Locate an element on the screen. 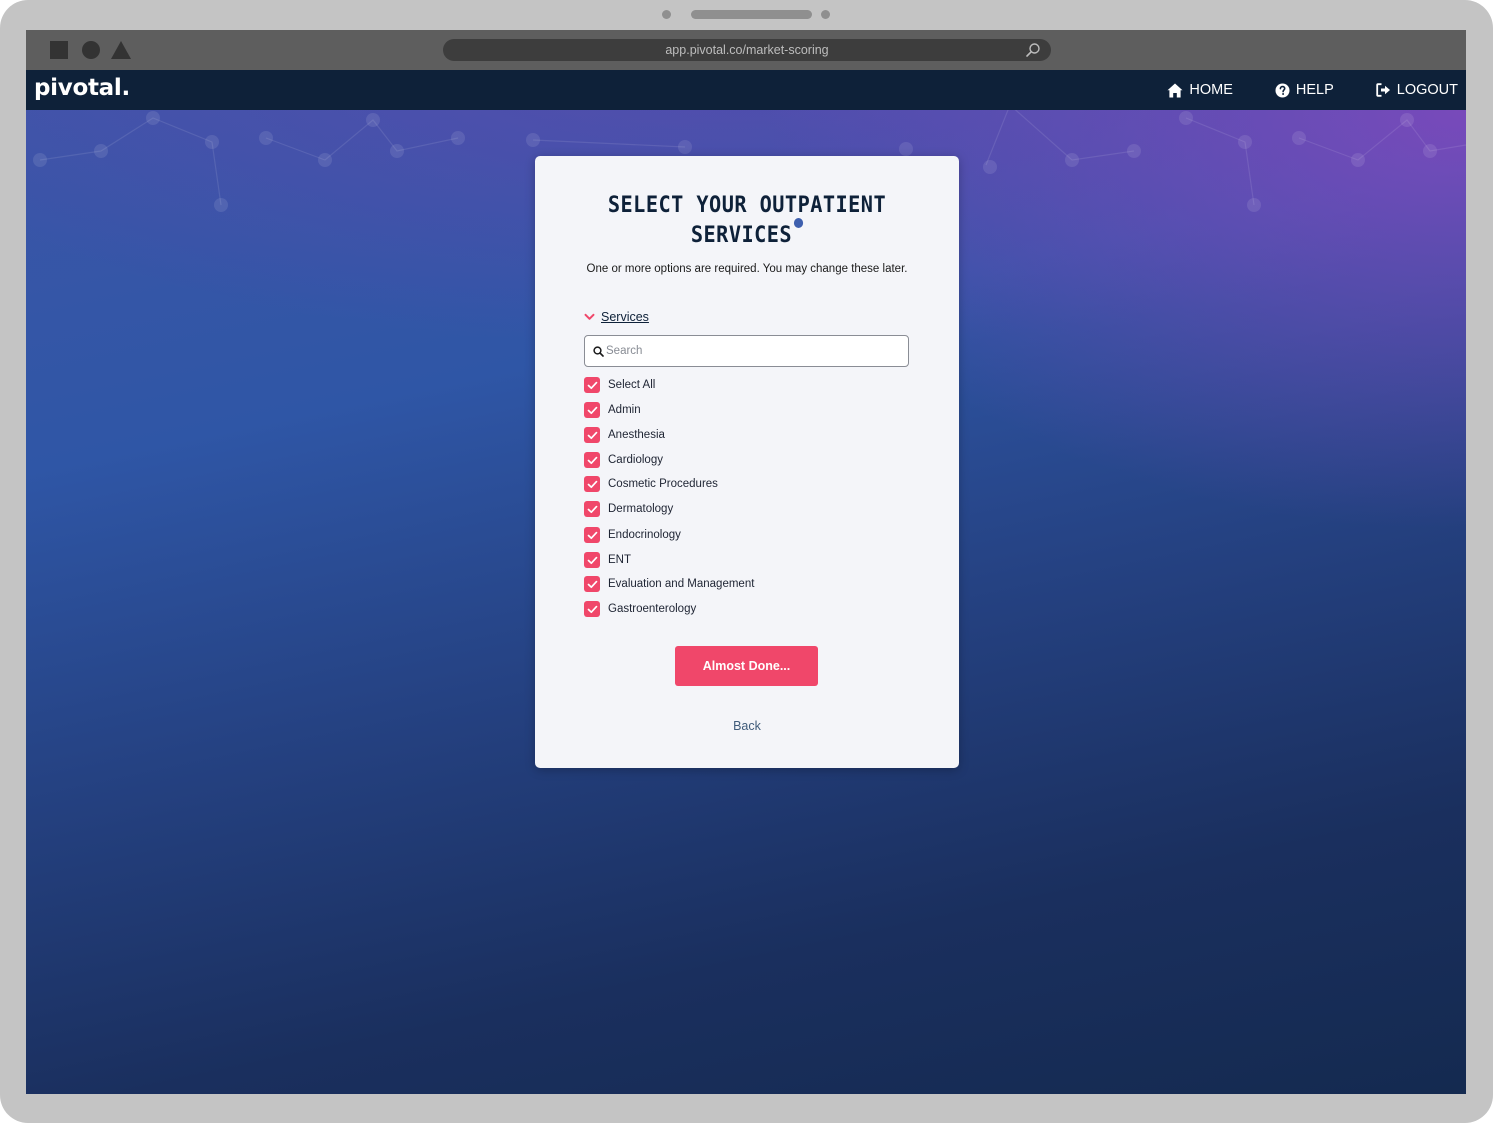 The image size is (1493, 1123). option-gastroenterology: Gastroenterology is located at coordinates (640, 609).